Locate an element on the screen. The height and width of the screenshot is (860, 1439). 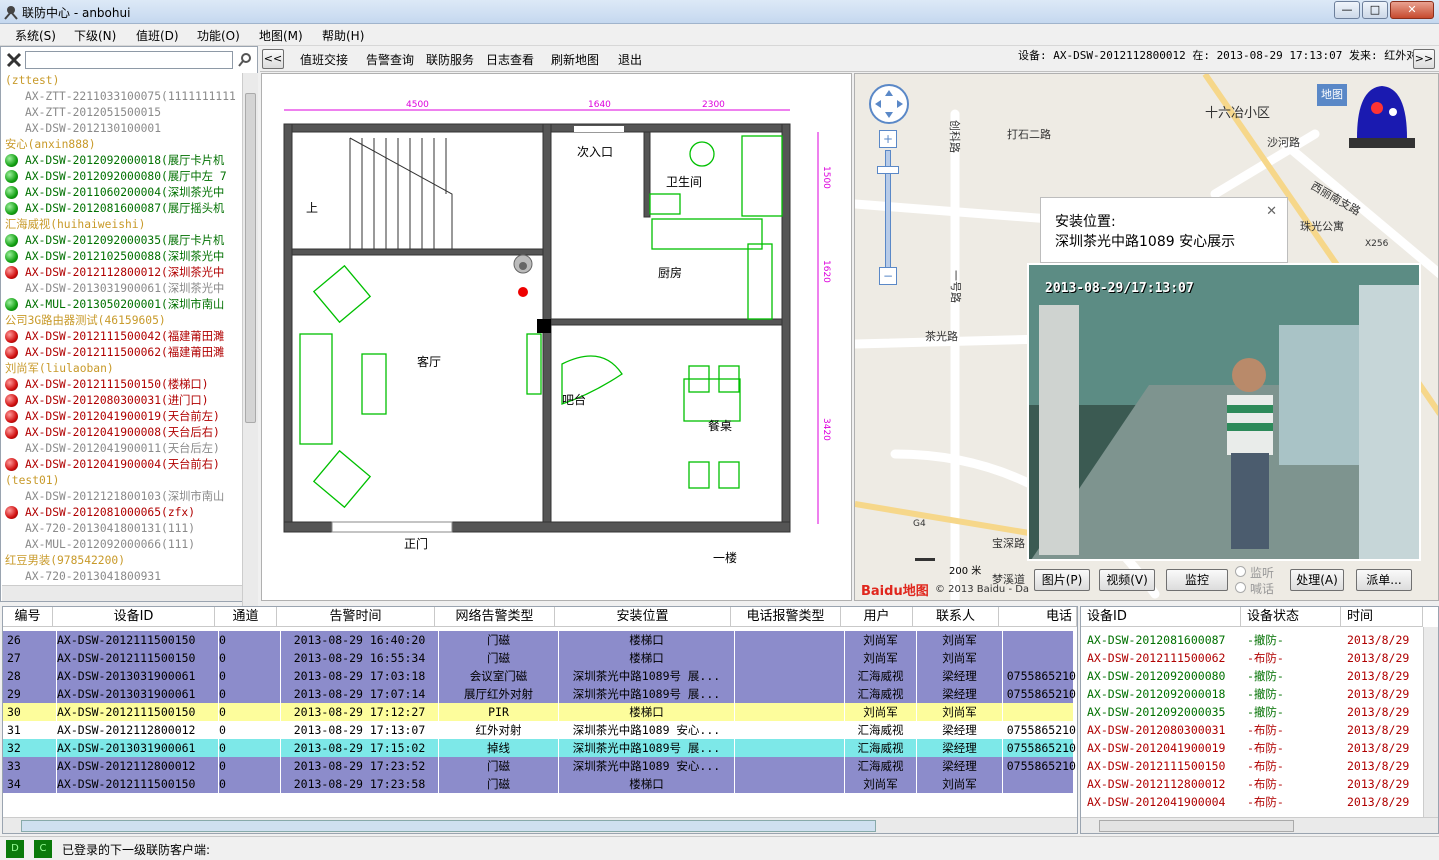
tb-joint-service: 联防服务 is located at coordinates (450, 59).